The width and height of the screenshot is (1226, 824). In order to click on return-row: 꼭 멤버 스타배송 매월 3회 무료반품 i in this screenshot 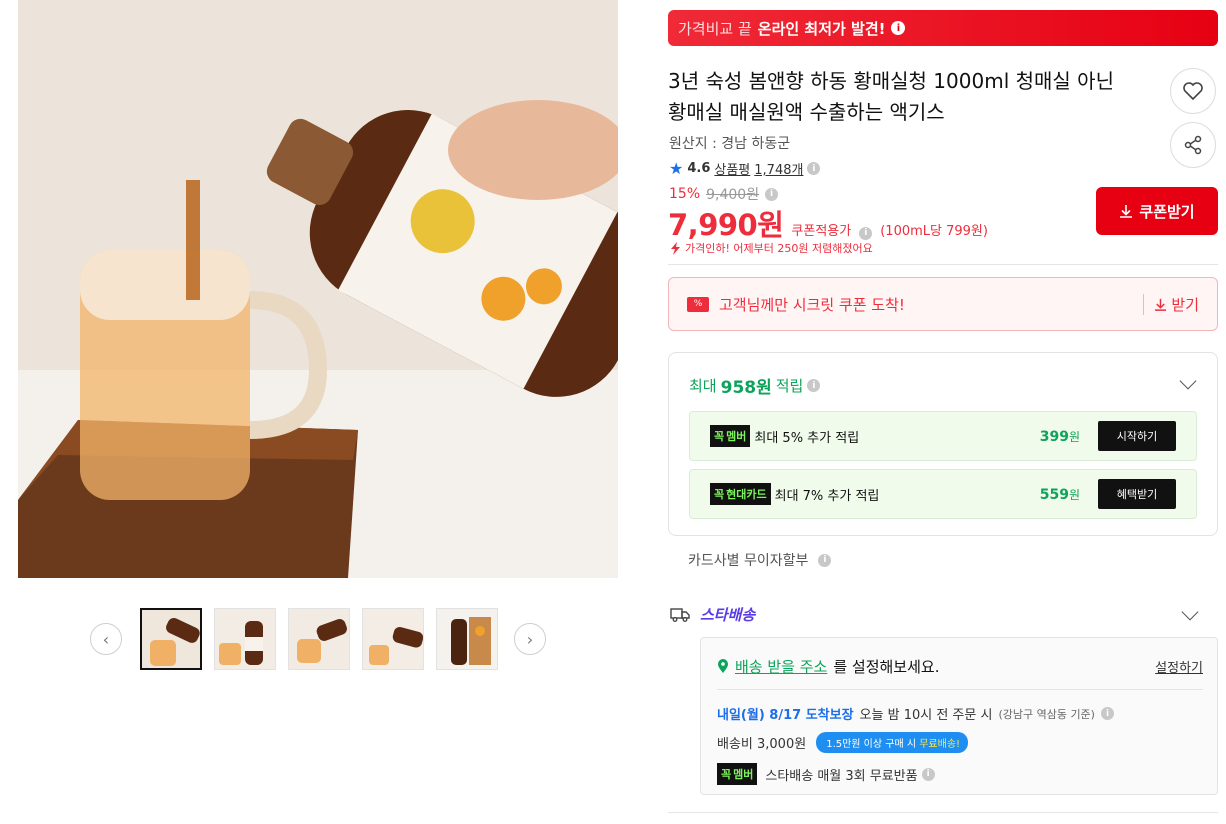, I will do `click(826, 774)`.